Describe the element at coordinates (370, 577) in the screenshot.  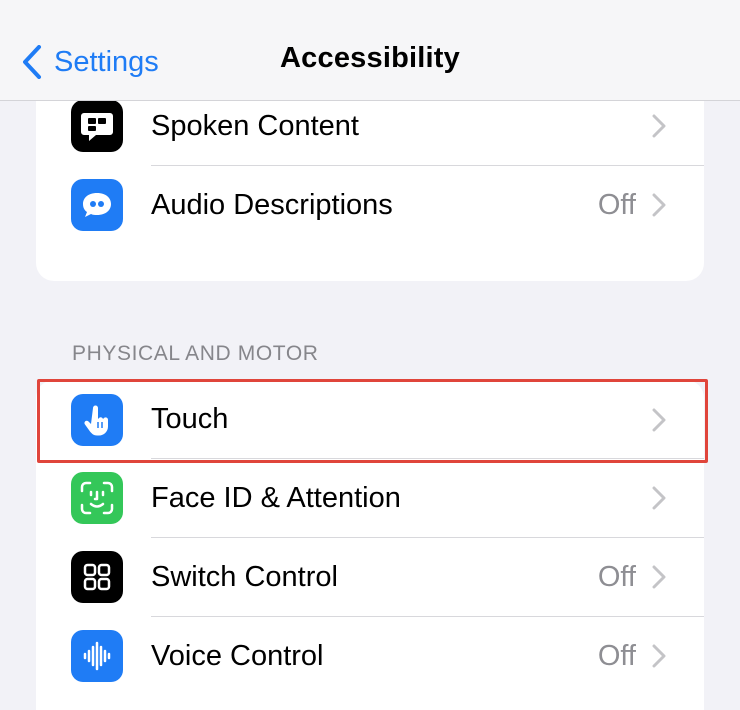
I see `list-item-switch-control: Switch Control Off` at that location.